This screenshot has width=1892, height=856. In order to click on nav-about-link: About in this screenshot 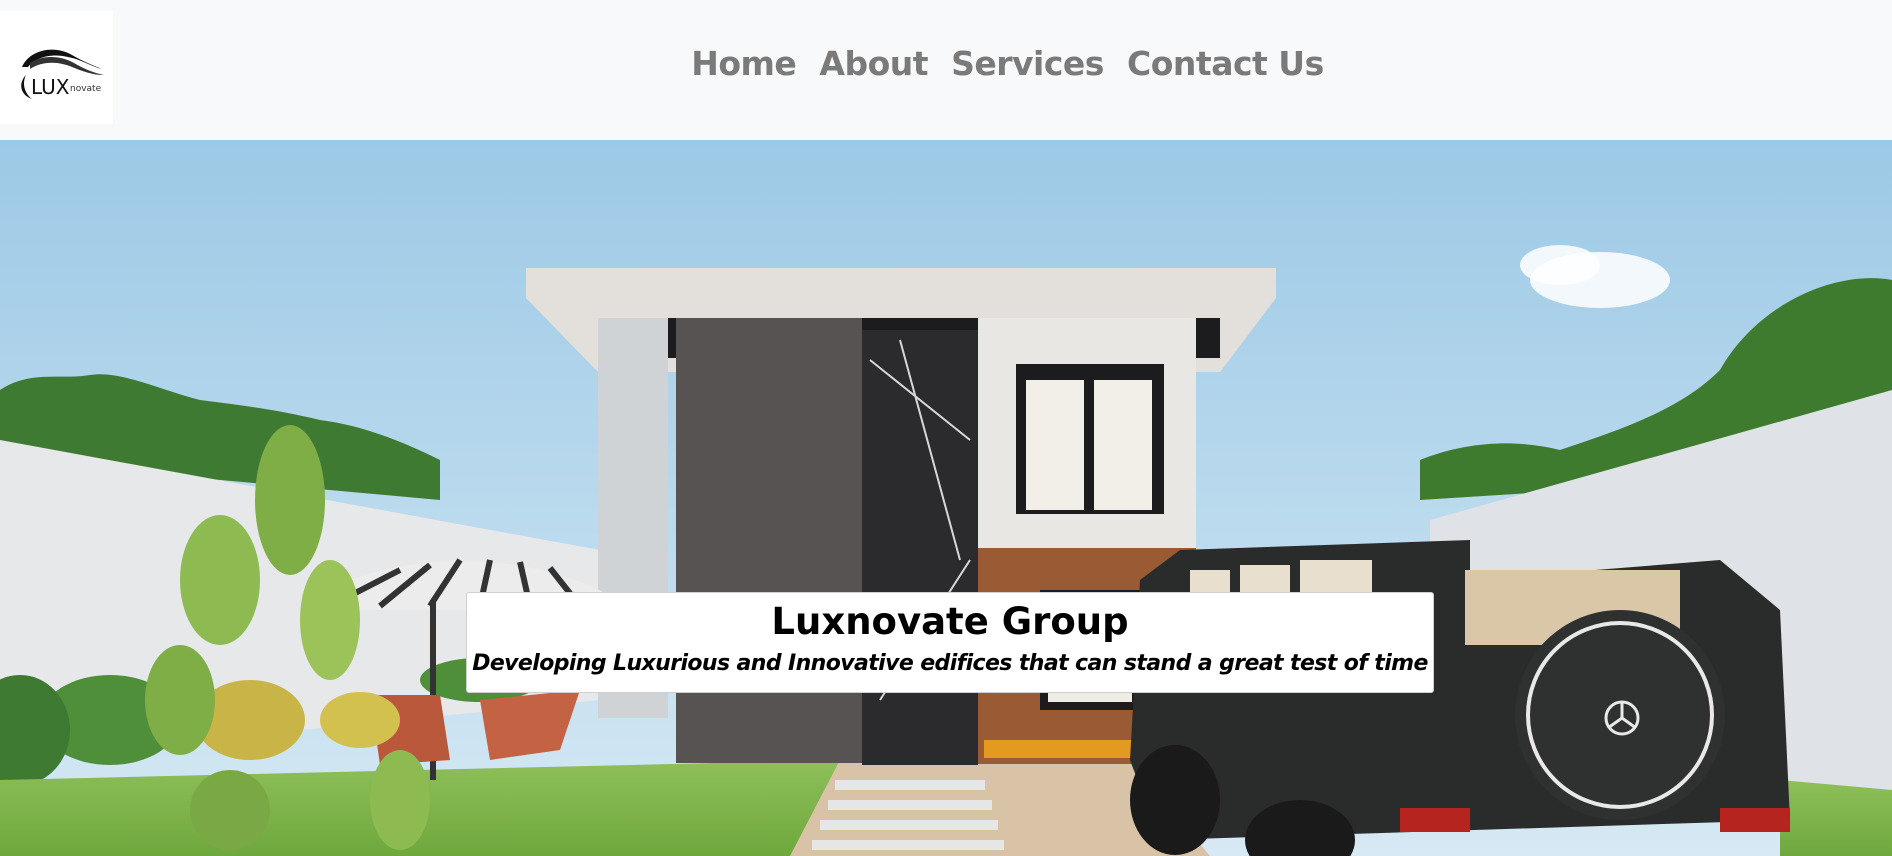, I will do `click(873, 63)`.